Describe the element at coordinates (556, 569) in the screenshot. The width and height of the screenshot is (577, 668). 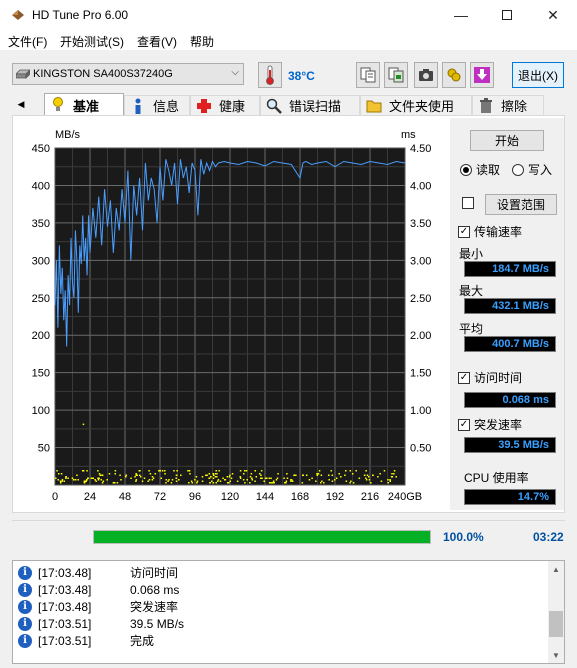
I see `scroll-up-icon: ▲` at that location.